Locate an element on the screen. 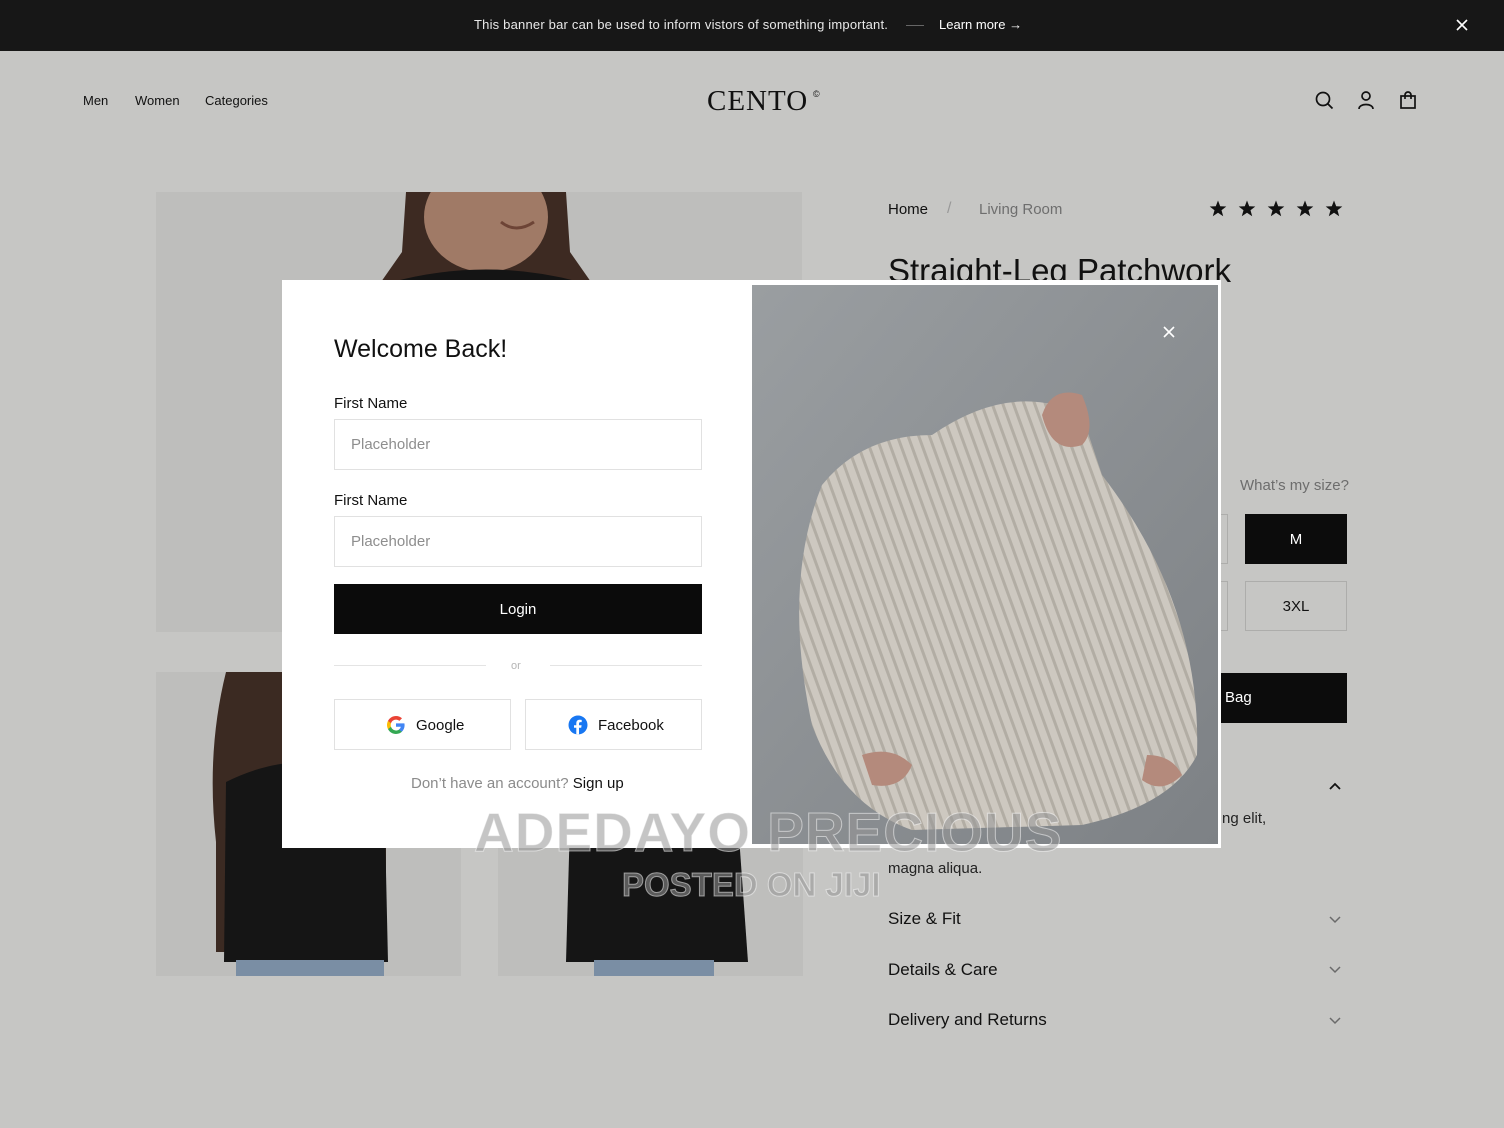 The image size is (1504, 1128). signup-link: Sign up is located at coordinates (598, 783).